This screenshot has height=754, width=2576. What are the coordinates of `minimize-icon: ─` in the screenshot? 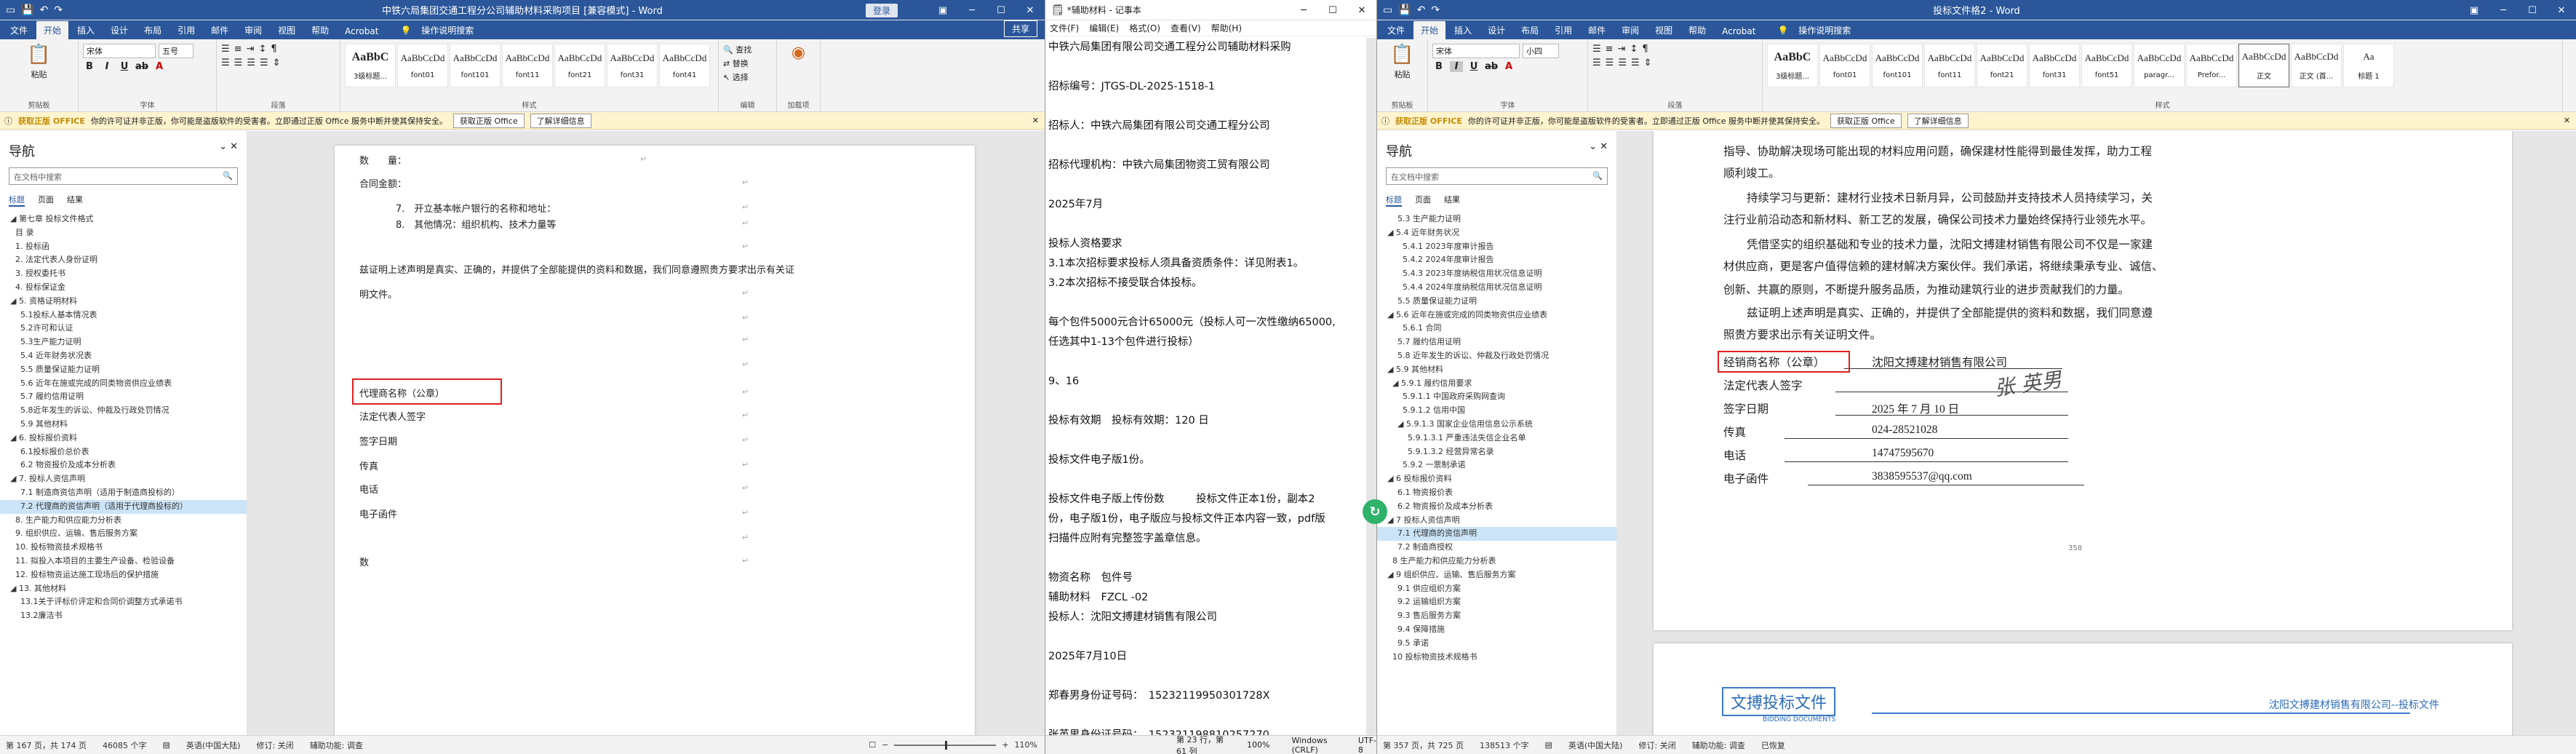 It's located at (2503, 10).